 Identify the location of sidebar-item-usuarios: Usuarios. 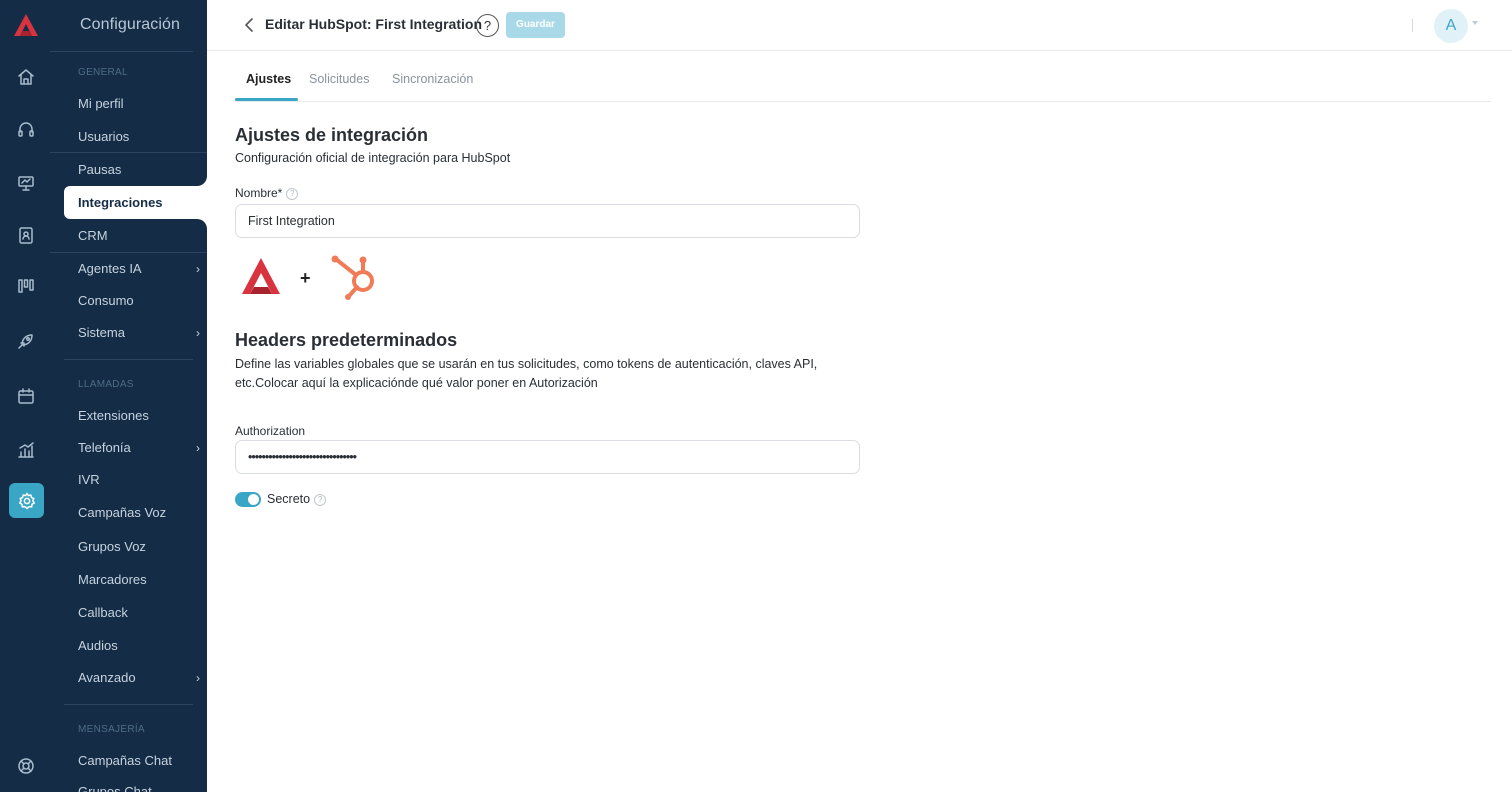
(138, 137).